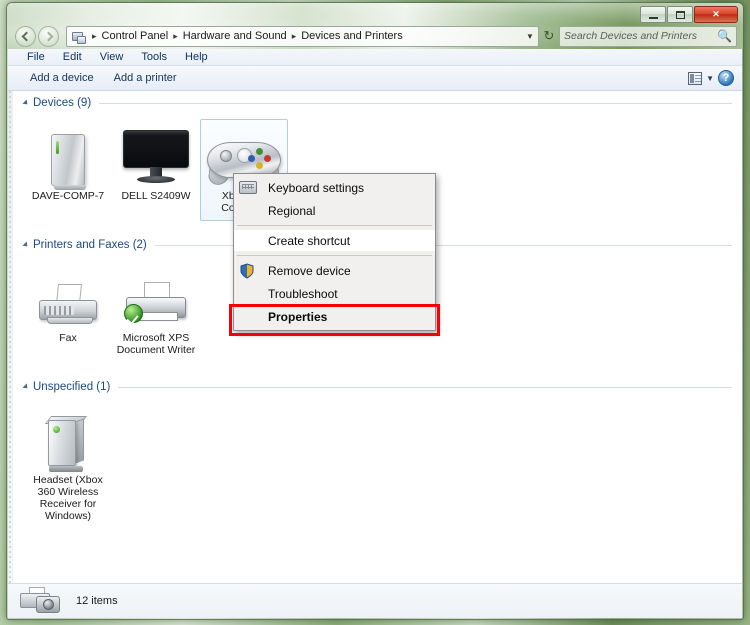 The image size is (750, 625). I want to click on context-menu-item-troubleshoot: Troubleshoot, so click(334, 293).